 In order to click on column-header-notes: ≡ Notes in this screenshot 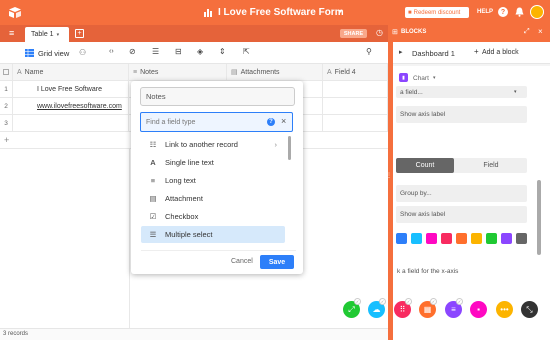, I will do `click(178, 72)`.